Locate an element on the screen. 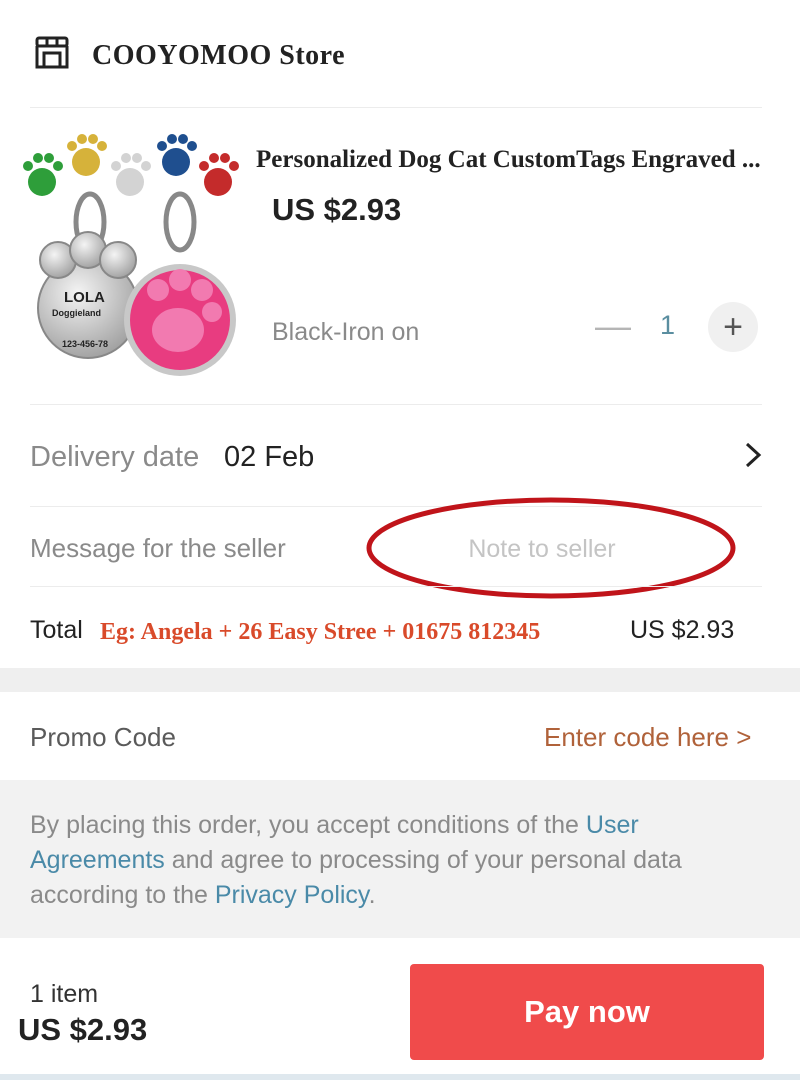 The height and width of the screenshot is (1080, 800). silver-paw-icon is located at coordinates (131, 174).